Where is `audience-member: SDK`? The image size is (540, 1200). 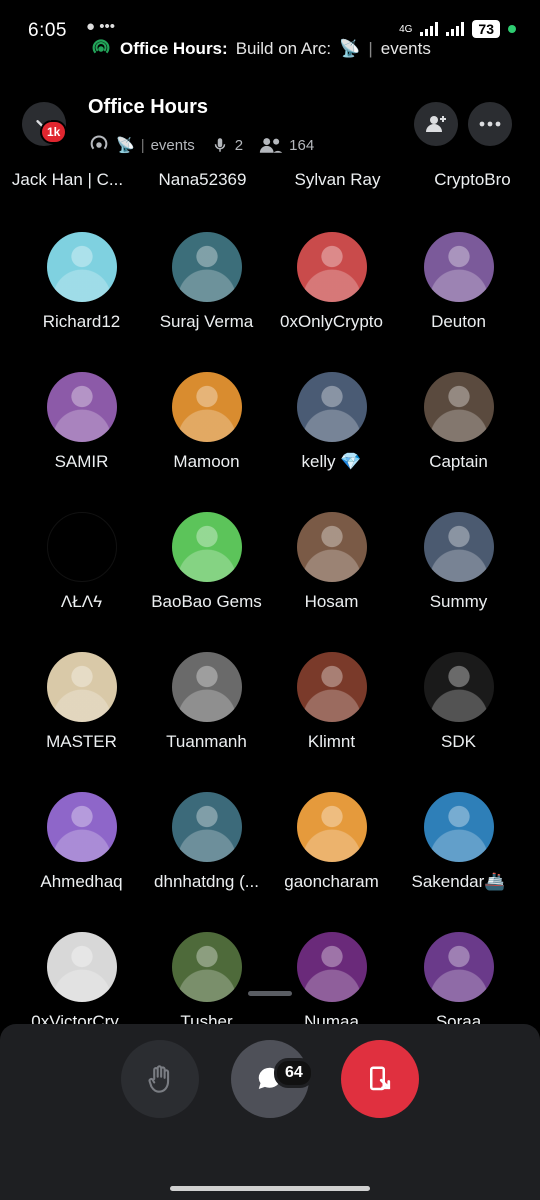
audience-member: SDK is located at coordinates (458, 702).